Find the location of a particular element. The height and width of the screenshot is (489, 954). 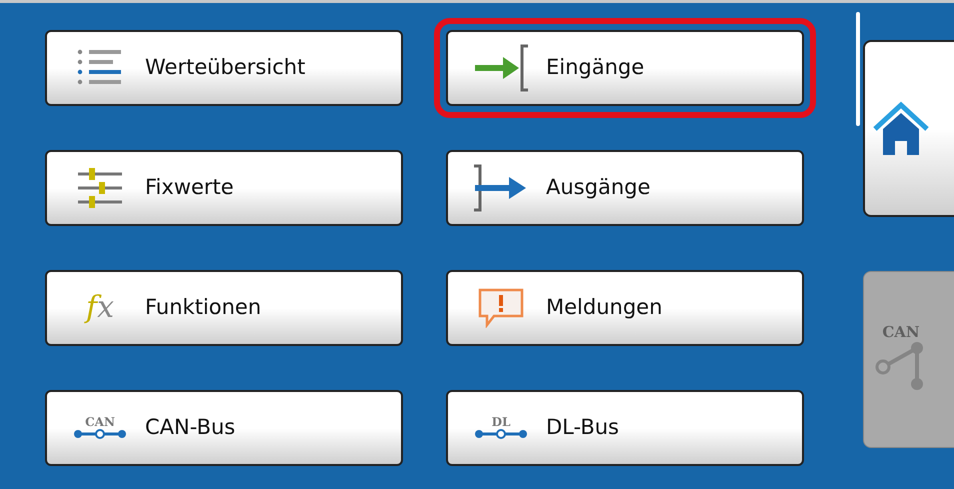

menu-button: Eingänge is located at coordinates (625, 68).